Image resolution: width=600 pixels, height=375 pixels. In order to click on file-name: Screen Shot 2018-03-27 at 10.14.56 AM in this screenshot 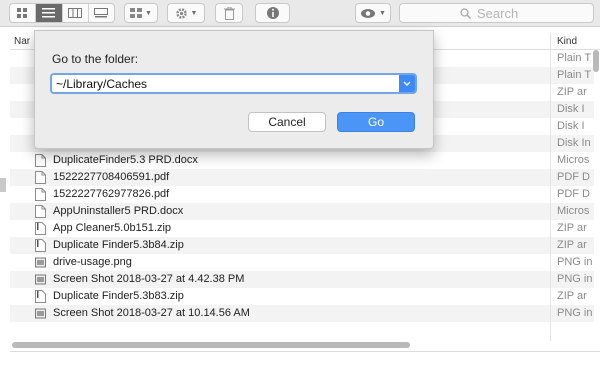, I will do `click(151, 313)`.